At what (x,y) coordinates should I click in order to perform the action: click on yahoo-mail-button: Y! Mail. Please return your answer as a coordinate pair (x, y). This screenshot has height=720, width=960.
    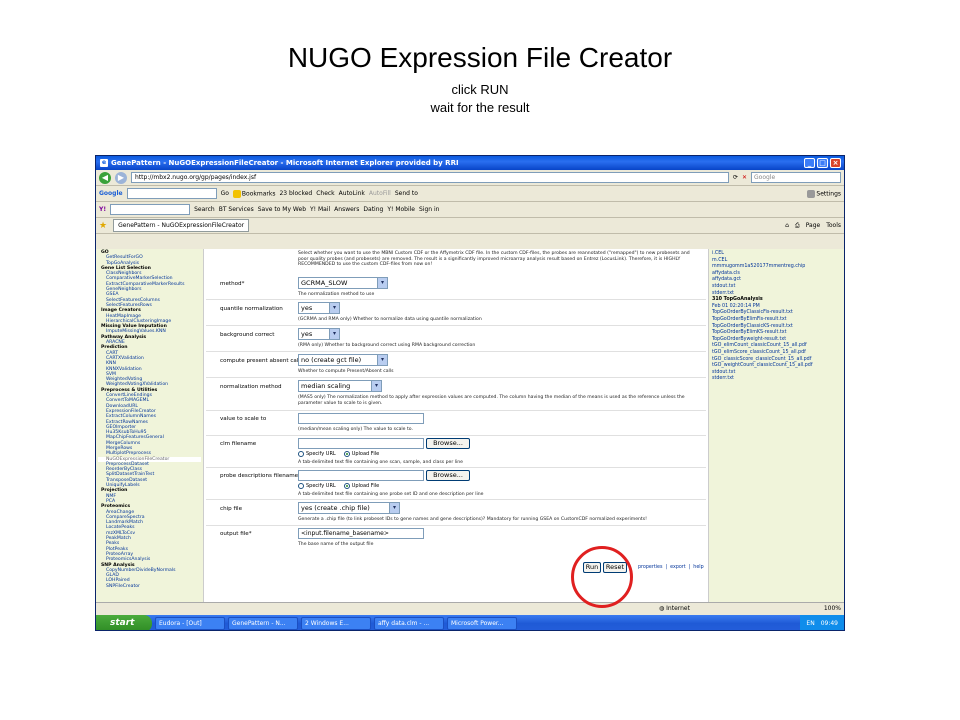
    Looking at the image, I should click on (320, 209).